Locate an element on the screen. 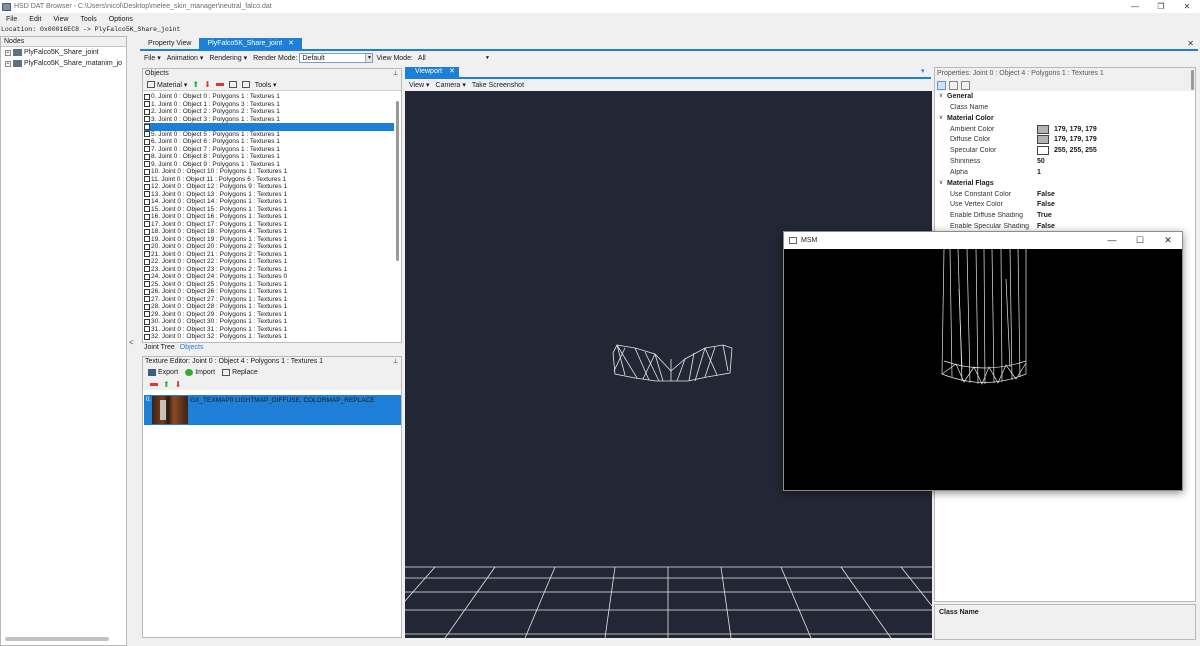 This screenshot has height=646, width=1200. close-document-icon: ✕ is located at coordinates (1190, 43).